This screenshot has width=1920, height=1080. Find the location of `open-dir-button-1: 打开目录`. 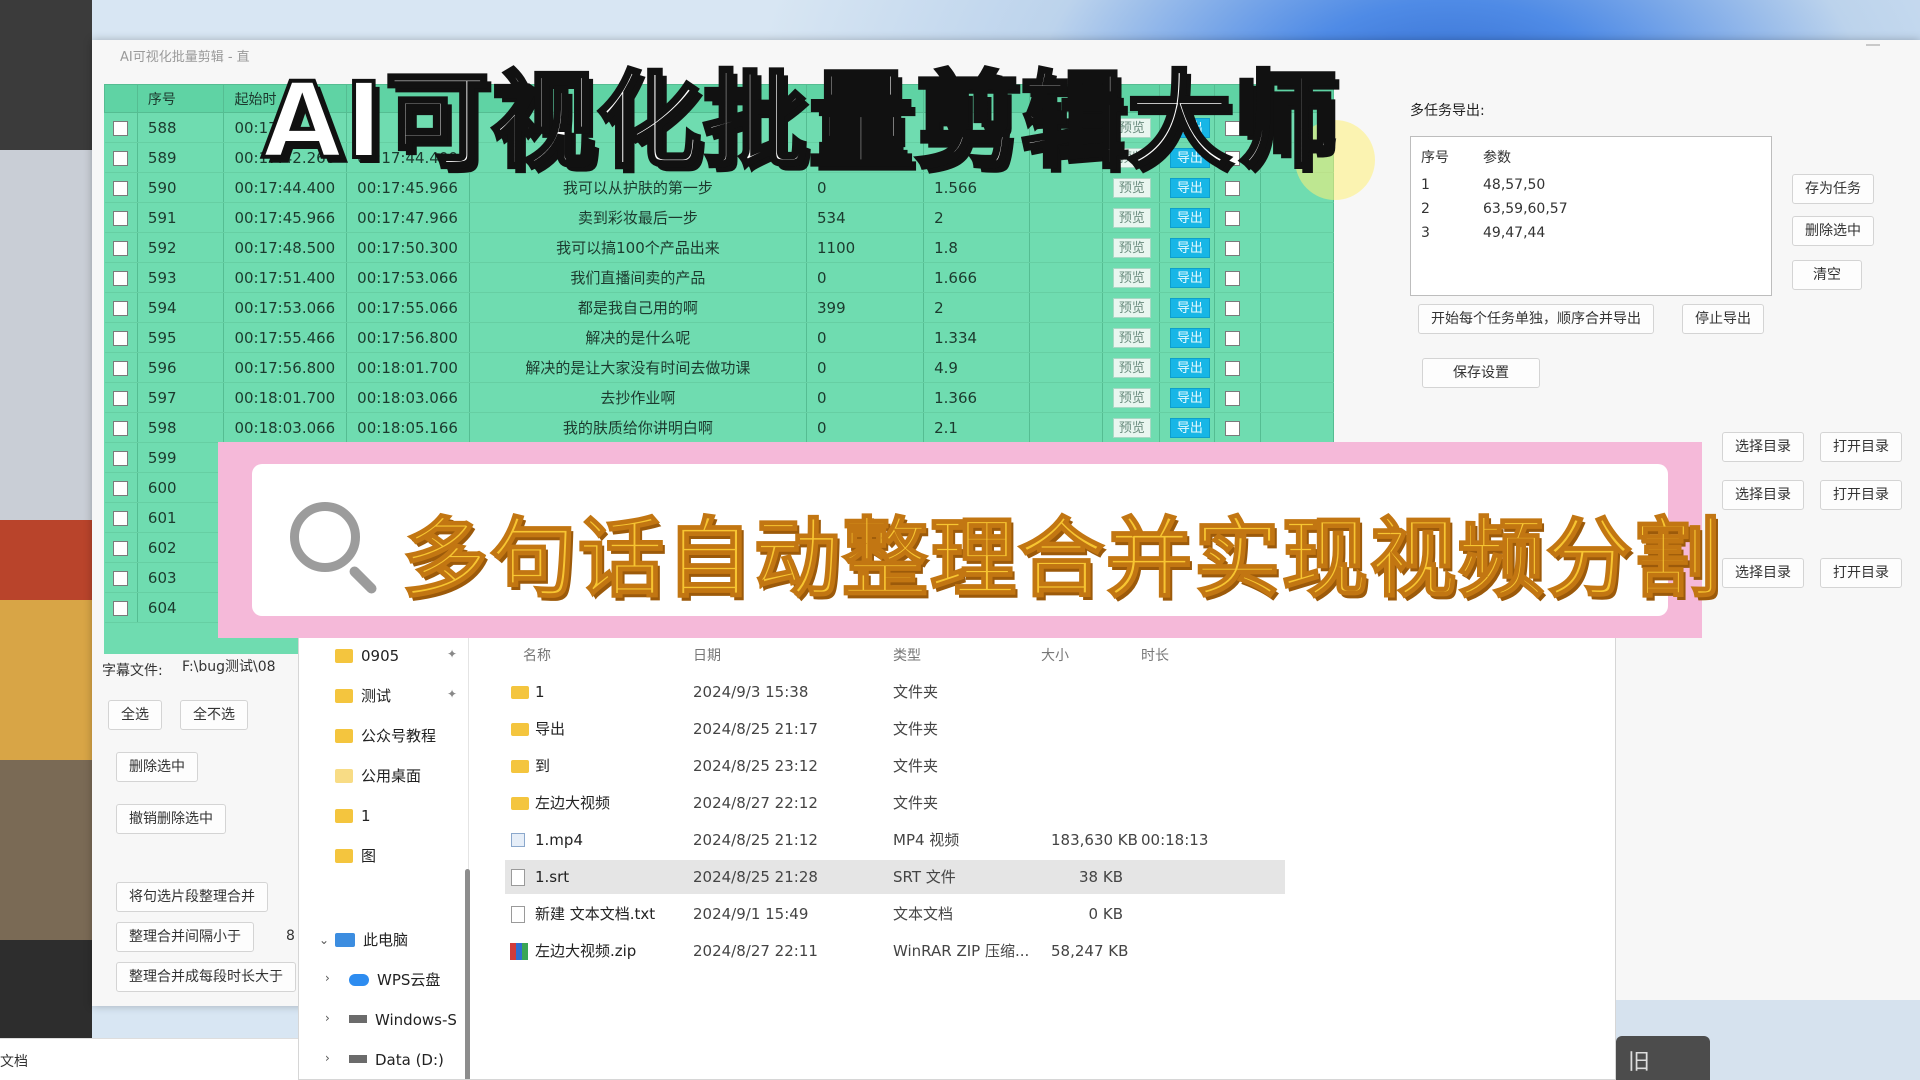

open-dir-button-1: 打开目录 is located at coordinates (1861, 447).